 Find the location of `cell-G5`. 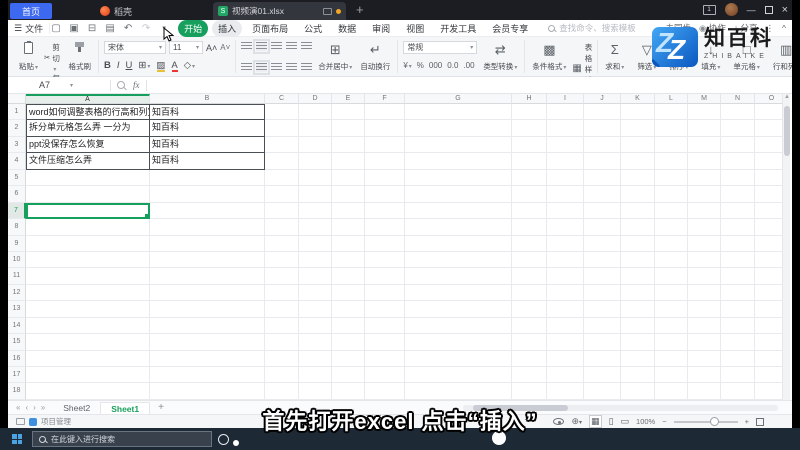

cell-G5 is located at coordinates (458, 178).